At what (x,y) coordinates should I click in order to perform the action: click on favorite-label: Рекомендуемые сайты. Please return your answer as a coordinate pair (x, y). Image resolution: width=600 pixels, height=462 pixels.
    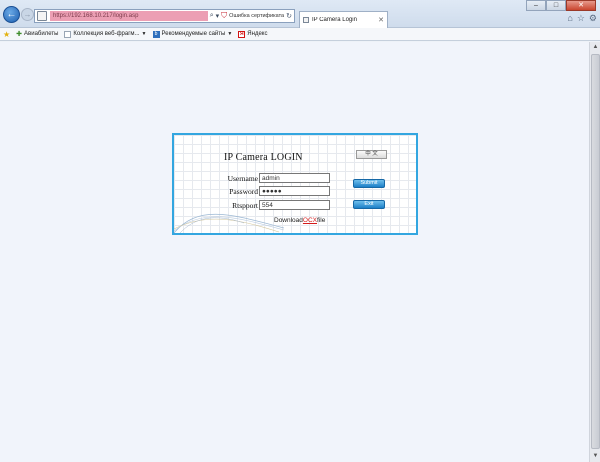
    Looking at the image, I should click on (193, 34).